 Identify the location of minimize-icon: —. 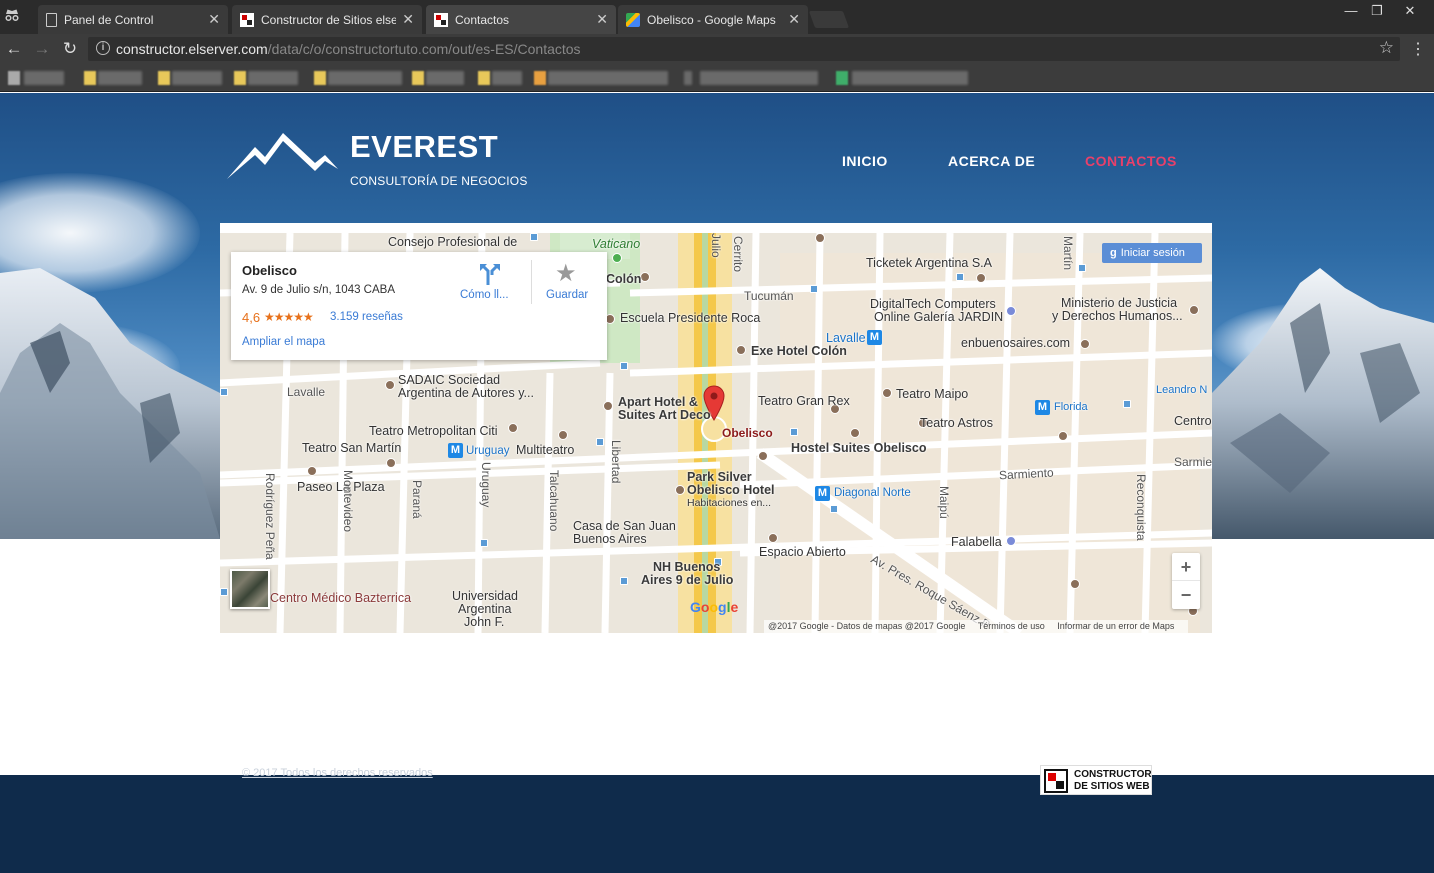
(1351, 10).